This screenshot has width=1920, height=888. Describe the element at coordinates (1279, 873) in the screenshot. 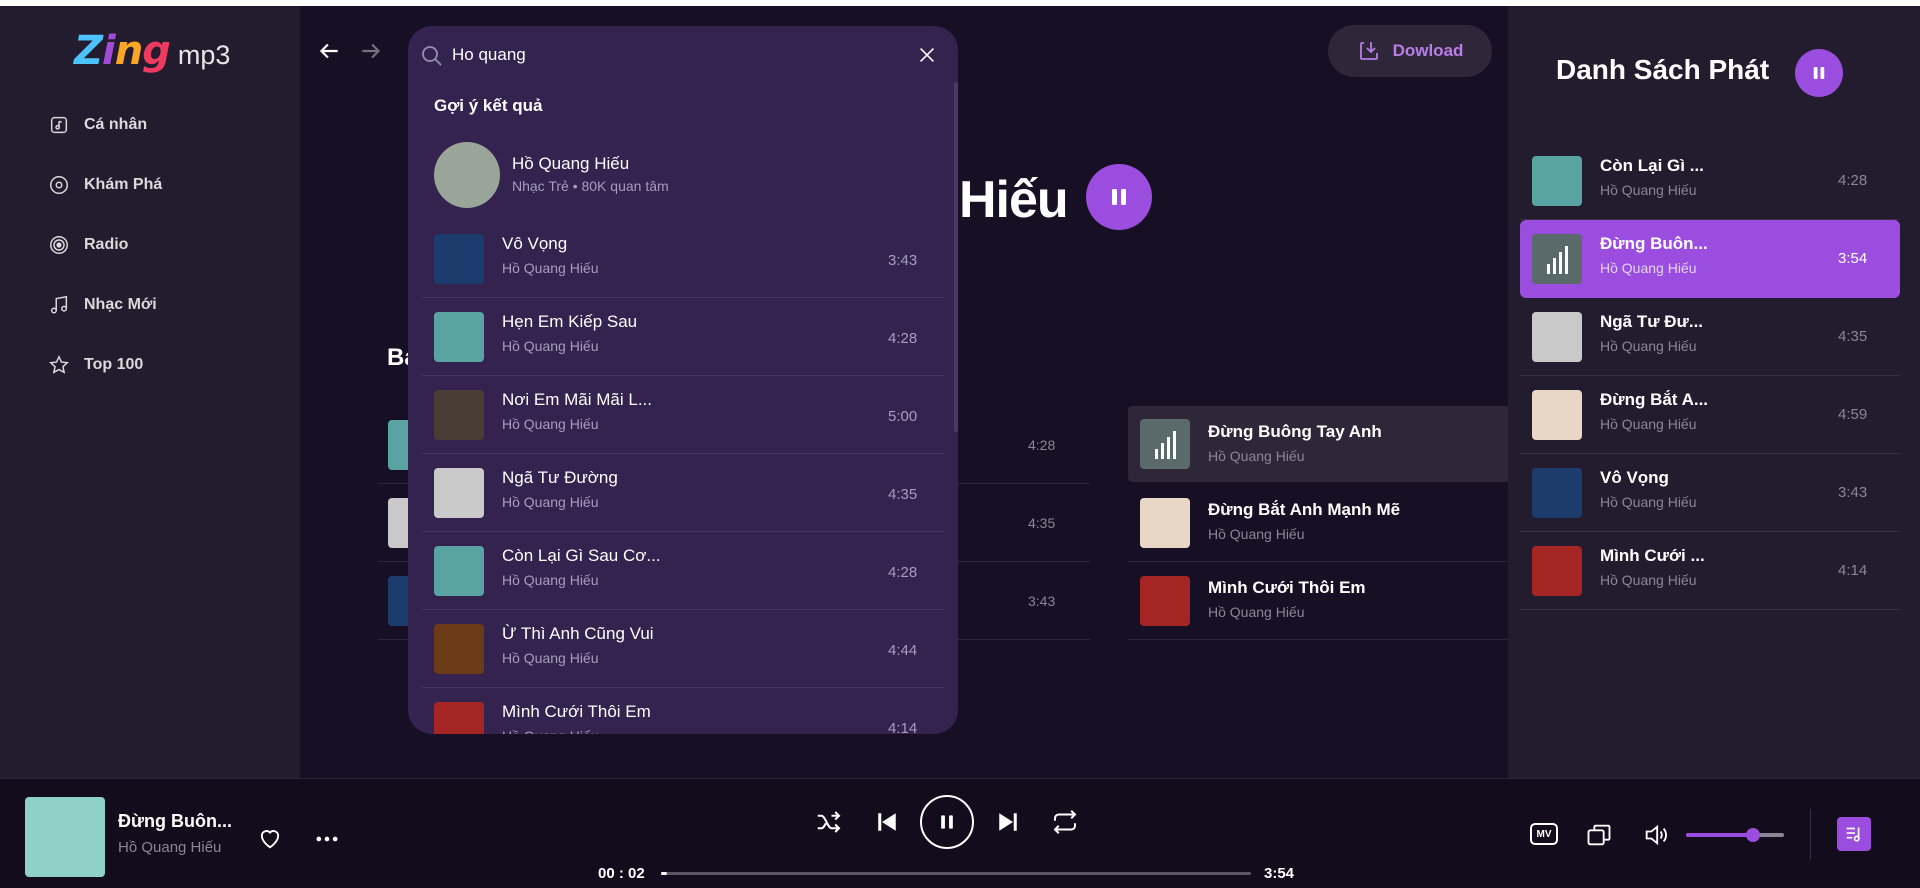

I see `total-time: 3:54` at that location.